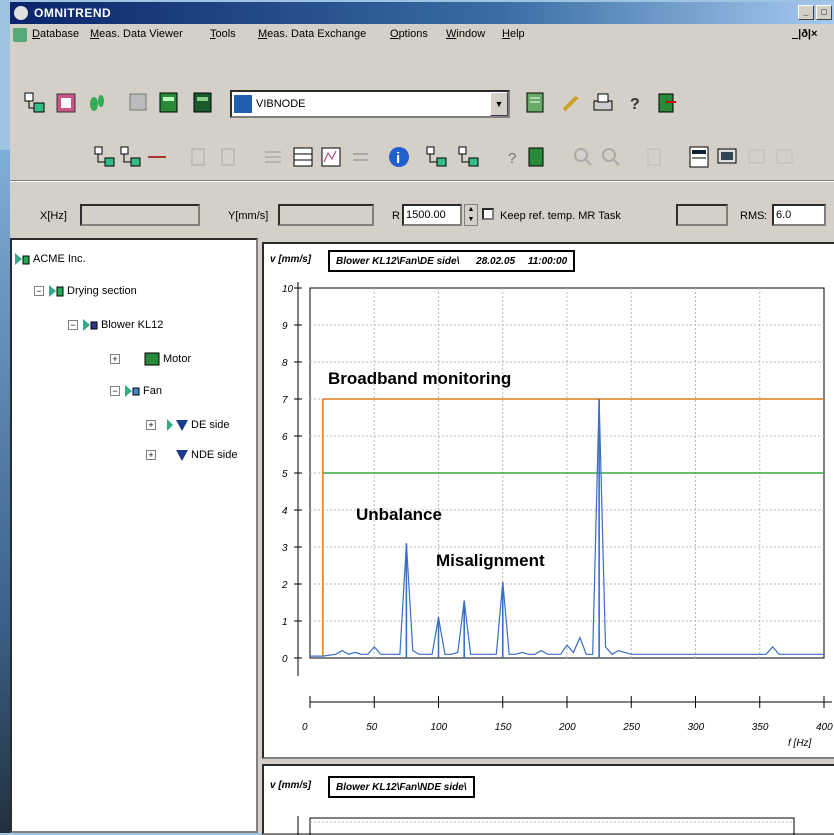  I want to click on section-icon, so click(56, 291).